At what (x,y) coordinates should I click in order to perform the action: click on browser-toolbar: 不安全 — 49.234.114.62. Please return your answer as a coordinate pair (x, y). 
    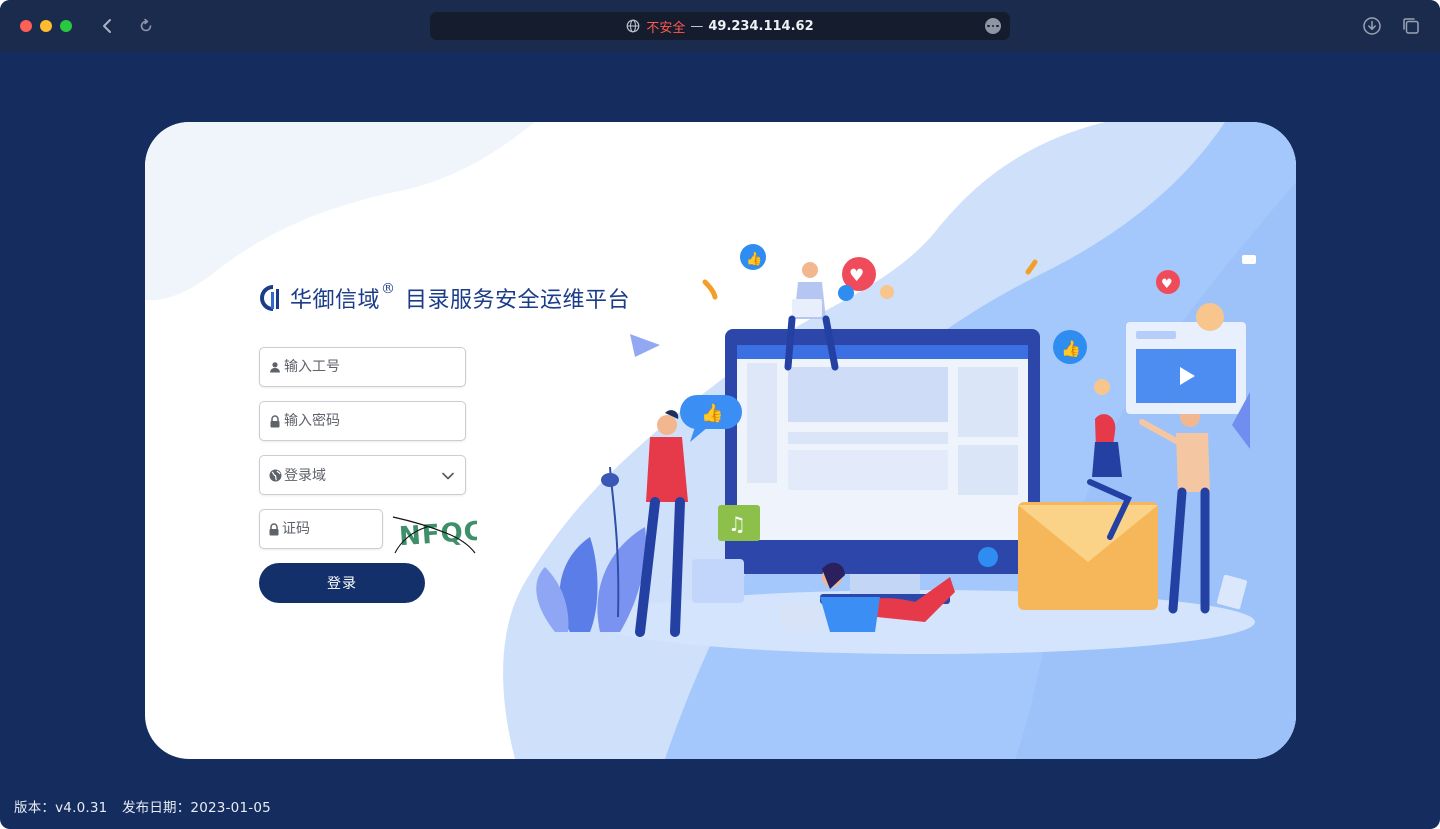
    Looking at the image, I should click on (720, 26).